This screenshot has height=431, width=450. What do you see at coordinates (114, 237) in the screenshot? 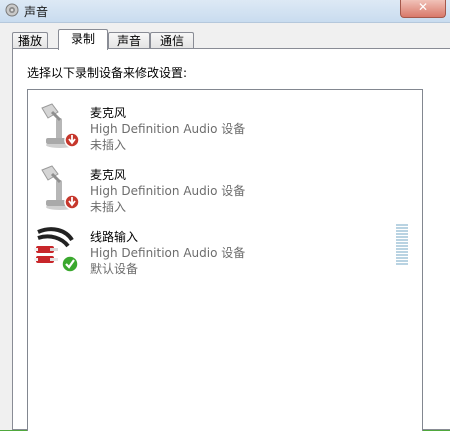
I see `device-name: 线路输入` at bounding box center [114, 237].